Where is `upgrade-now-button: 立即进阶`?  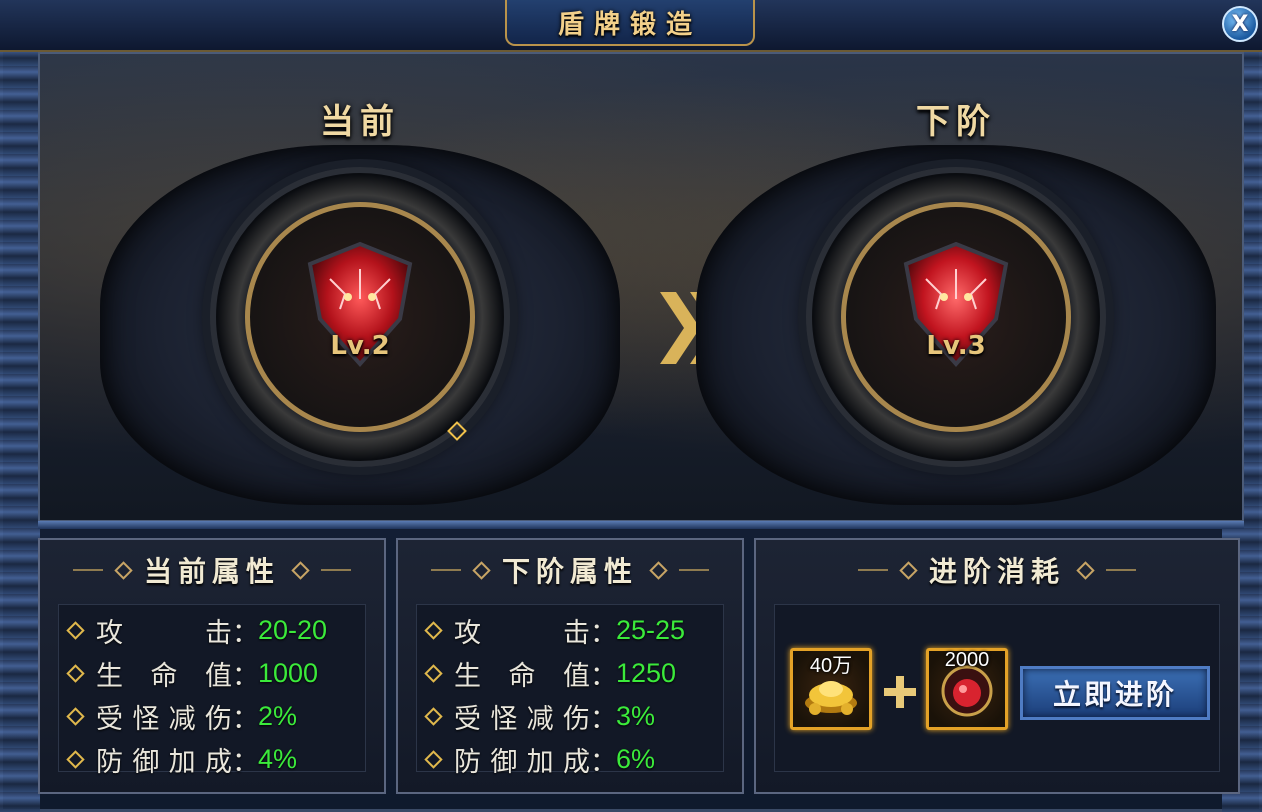 upgrade-now-button: 立即进阶 is located at coordinates (1115, 693).